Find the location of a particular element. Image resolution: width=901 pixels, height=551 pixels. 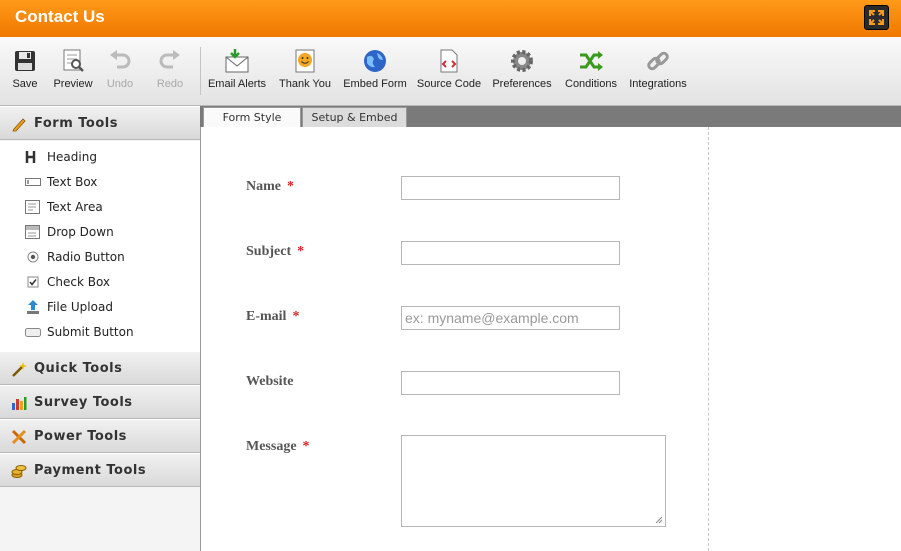

subject-field-label: Subject * is located at coordinates (275, 252).